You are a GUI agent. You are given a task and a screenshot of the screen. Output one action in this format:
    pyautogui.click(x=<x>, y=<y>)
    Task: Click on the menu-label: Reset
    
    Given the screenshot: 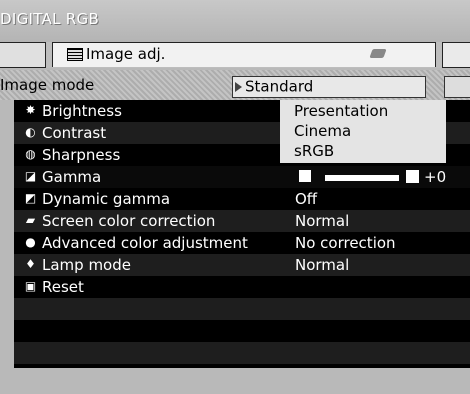 What is the action you would take?
    pyautogui.click(x=63, y=287)
    